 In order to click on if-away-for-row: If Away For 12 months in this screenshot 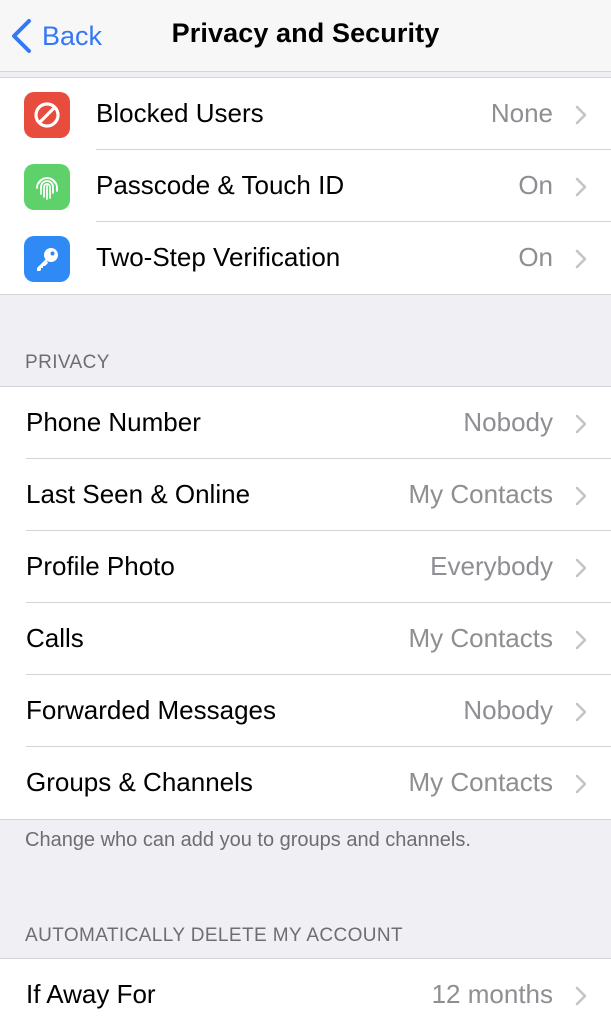, I will do `click(305, 995)`.